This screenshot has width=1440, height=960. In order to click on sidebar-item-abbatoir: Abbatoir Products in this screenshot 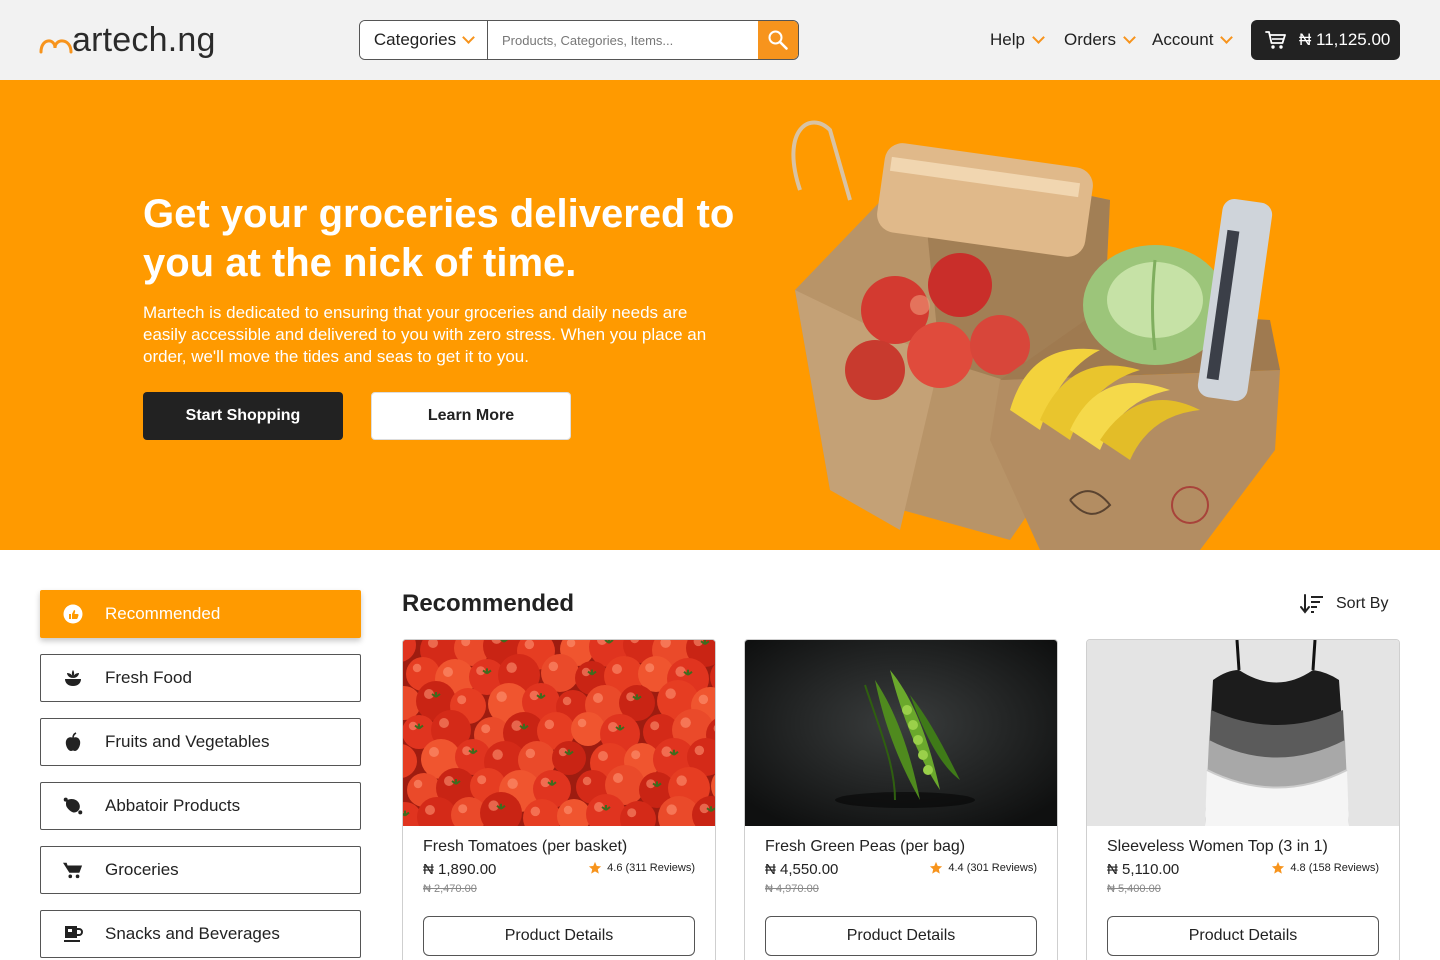, I will do `click(200, 806)`.